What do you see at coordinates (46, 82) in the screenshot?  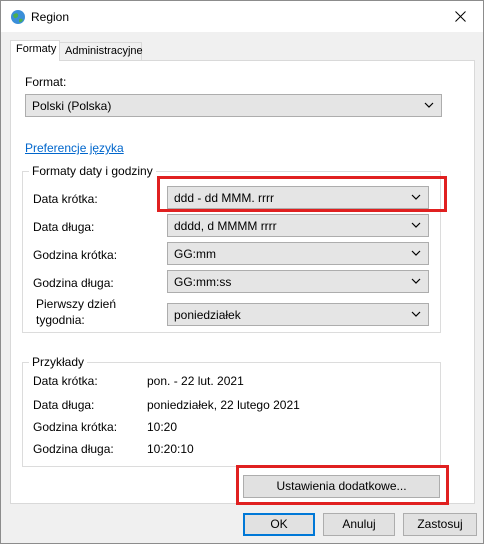 I see `format-label: Format:` at bounding box center [46, 82].